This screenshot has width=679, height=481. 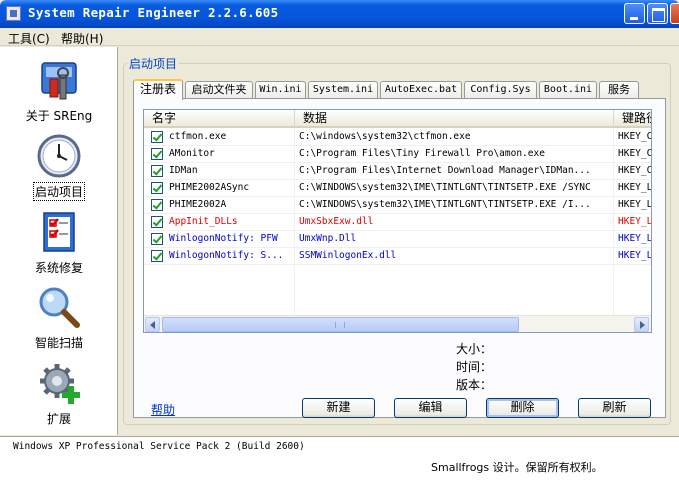 I want to click on cell-name: WinlogonNotify: PFW, so click(x=223, y=238).